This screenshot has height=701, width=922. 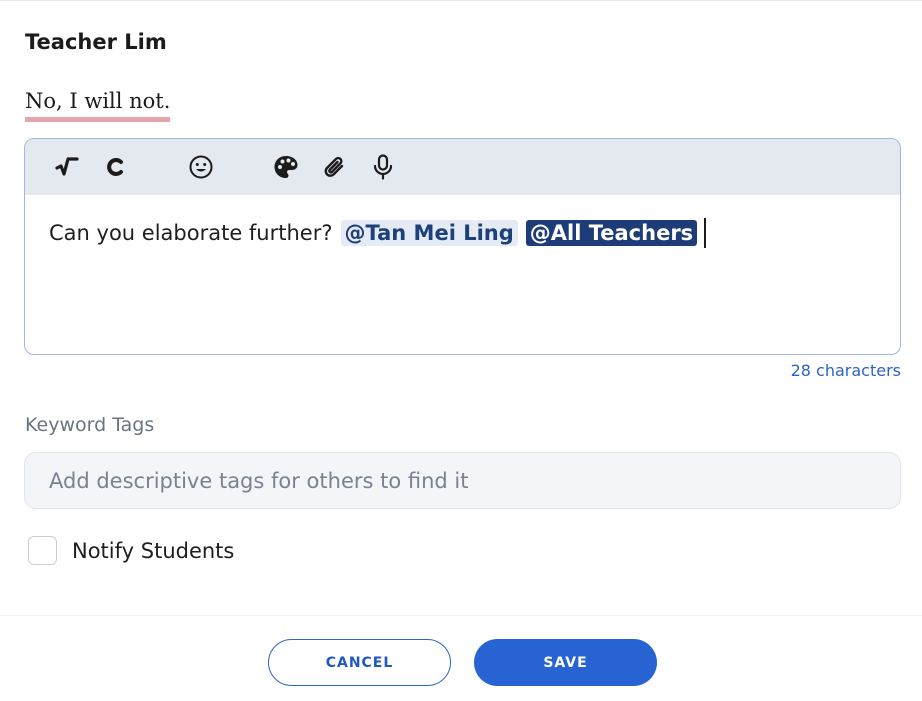 What do you see at coordinates (67, 167) in the screenshot?
I see `formula-icon` at bounding box center [67, 167].